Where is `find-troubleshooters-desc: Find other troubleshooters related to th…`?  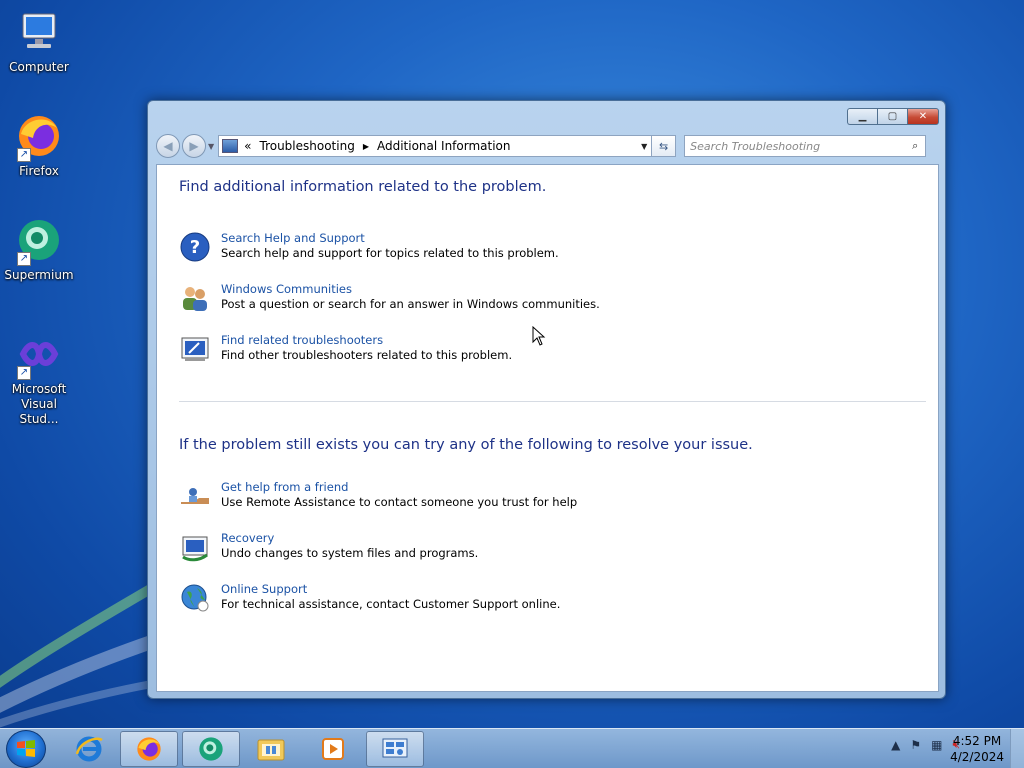
find-troubleshooters-desc: Find other troubleshooters related to th… is located at coordinates (367, 355).